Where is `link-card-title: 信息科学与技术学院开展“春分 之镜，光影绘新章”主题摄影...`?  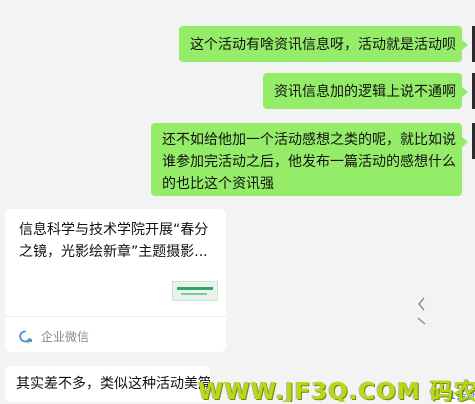
link-card-title: 信息科学与技术学院开展“春分 之镜，光影绘新章”主题摄影... is located at coordinates (119, 241).